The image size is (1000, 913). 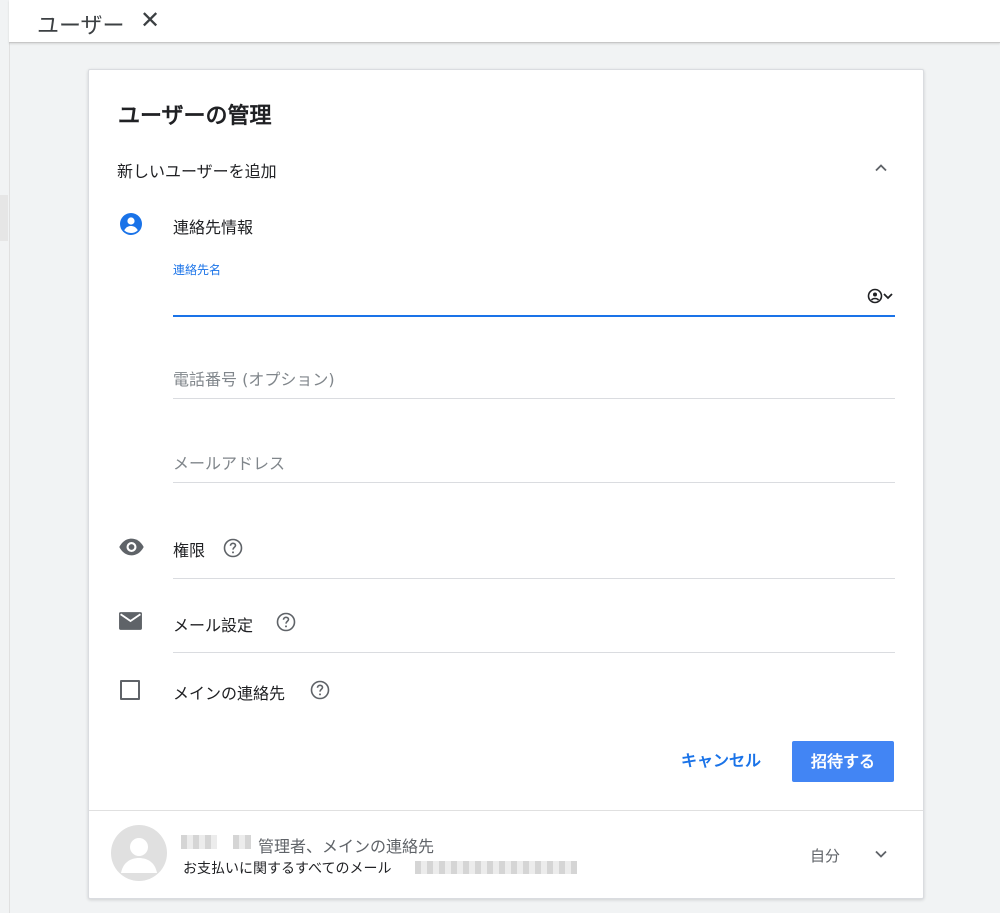 I want to click on phone-placeholder: 電話番号 (オプション), so click(x=254, y=379).